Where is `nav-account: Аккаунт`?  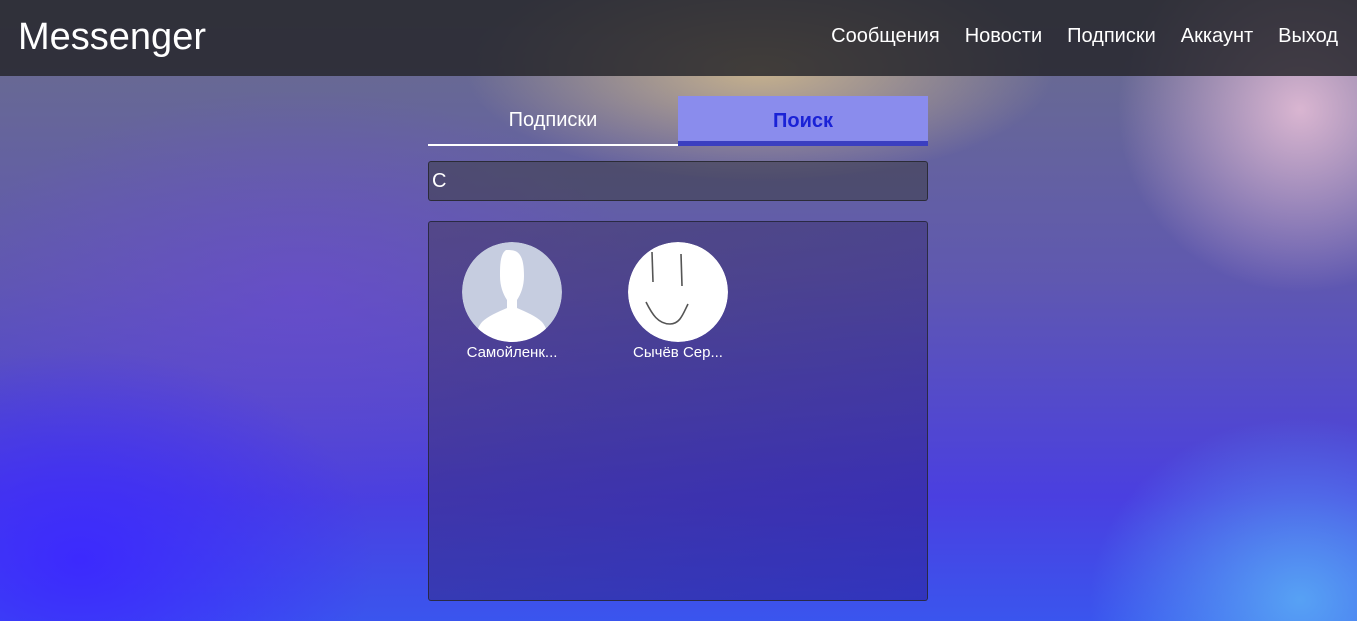
nav-account: Аккаунт is located at coordinates (1217, 36).